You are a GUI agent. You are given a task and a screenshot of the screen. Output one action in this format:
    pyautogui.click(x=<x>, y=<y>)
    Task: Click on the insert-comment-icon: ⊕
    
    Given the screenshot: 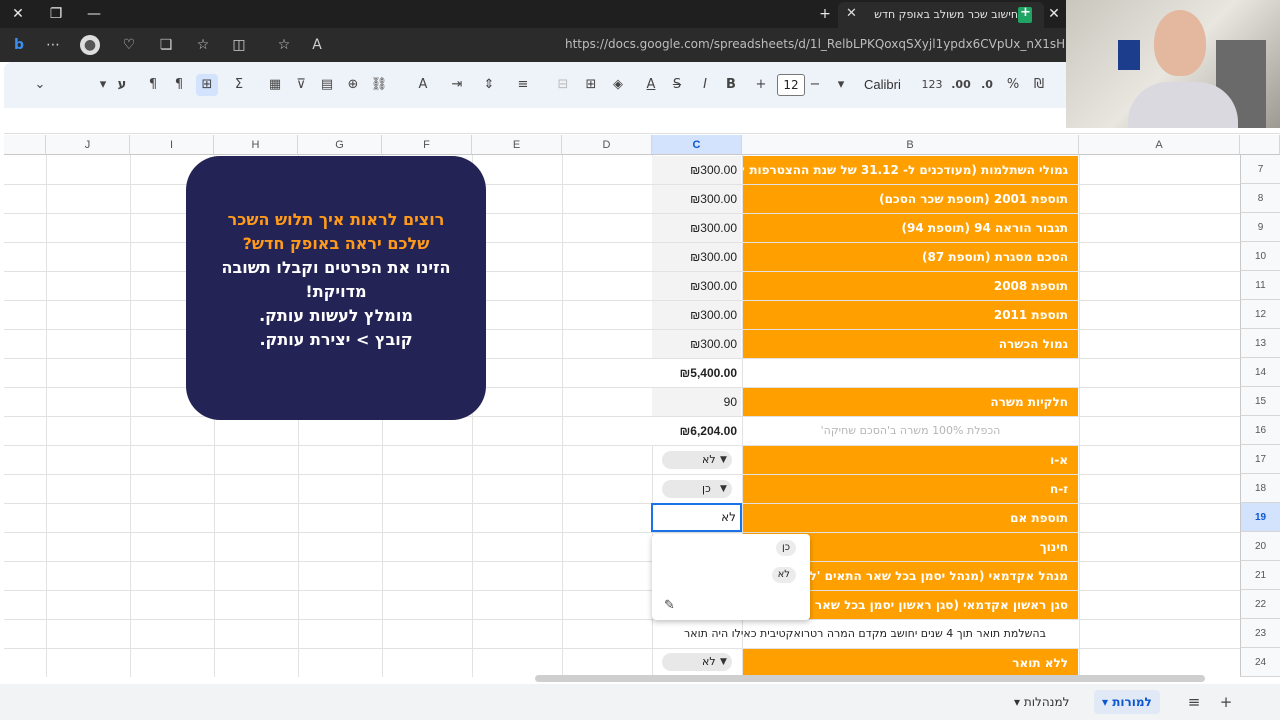 What is the action you would take?
    pyautogui.click(x=353, y=85)
    